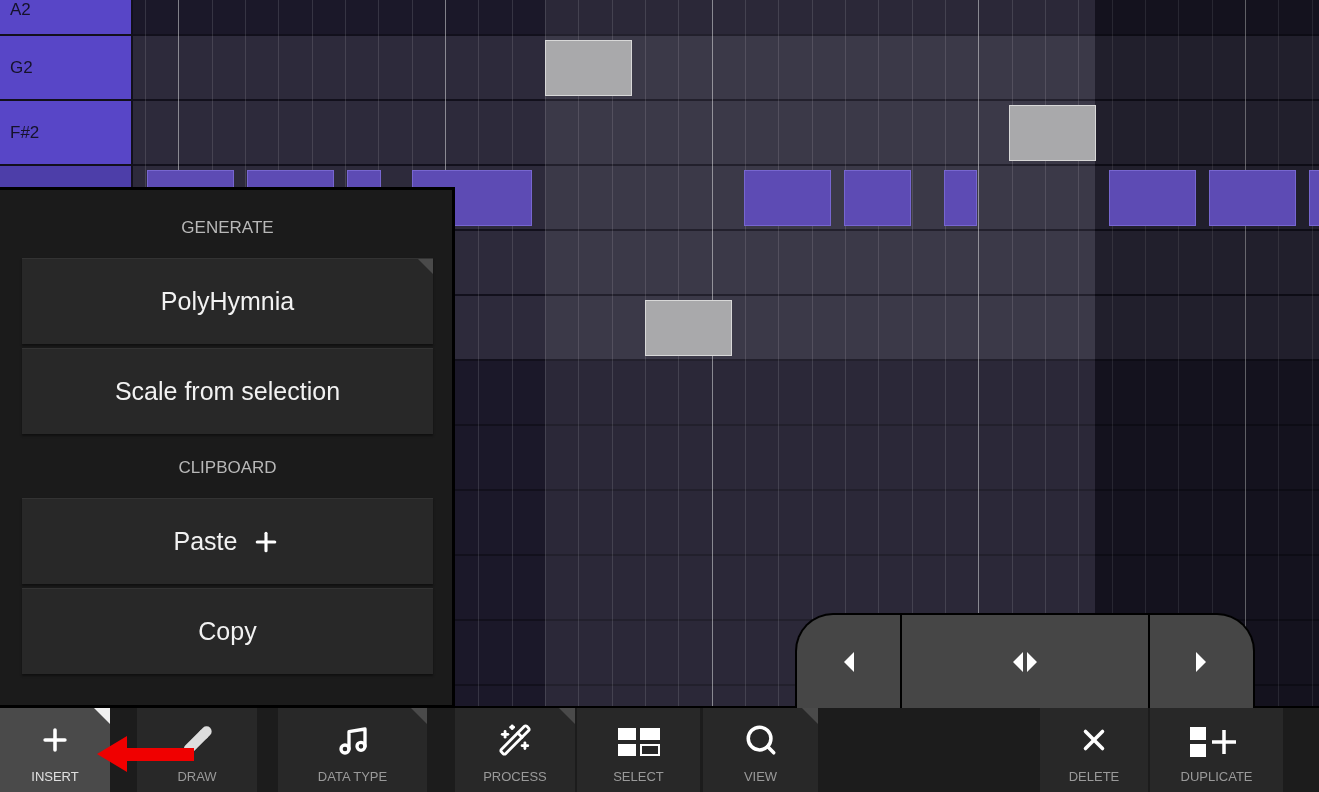 The image size is (1319, 792). Describe the element at coordinates (227, 468) in the screenshot. I see `menu-heading: CLIPBOARD` at that location.